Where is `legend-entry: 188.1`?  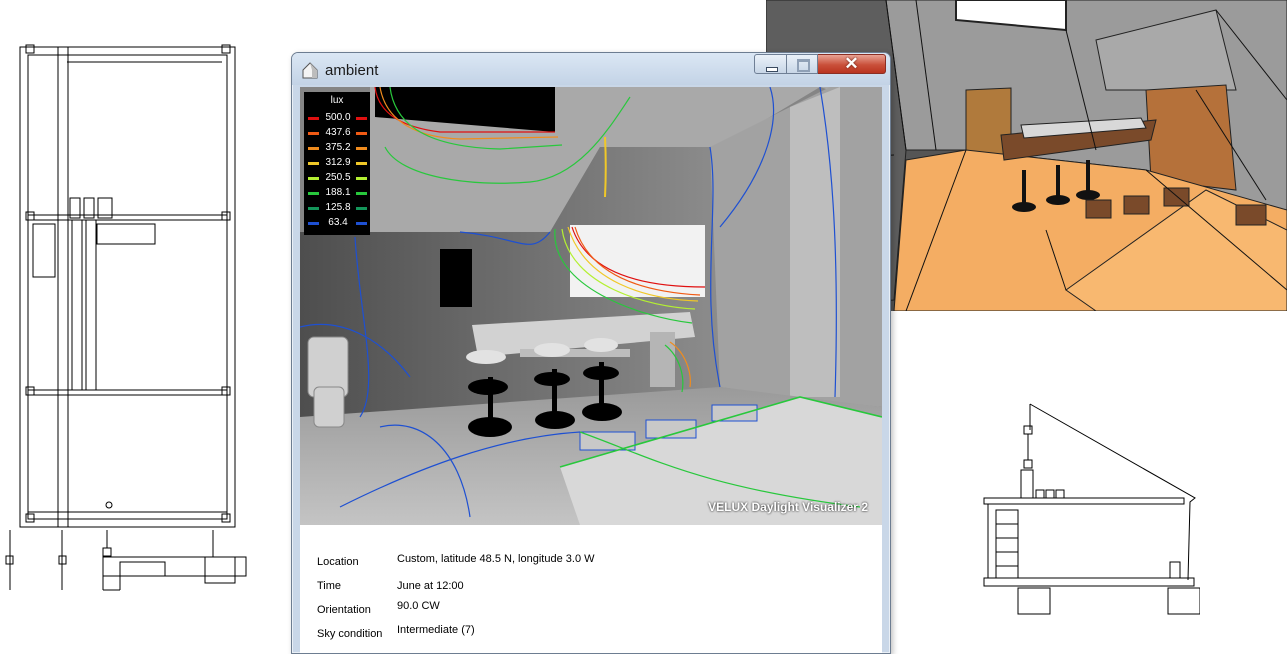
legend-entry: 188.1 is located at coordinates (337, 193).